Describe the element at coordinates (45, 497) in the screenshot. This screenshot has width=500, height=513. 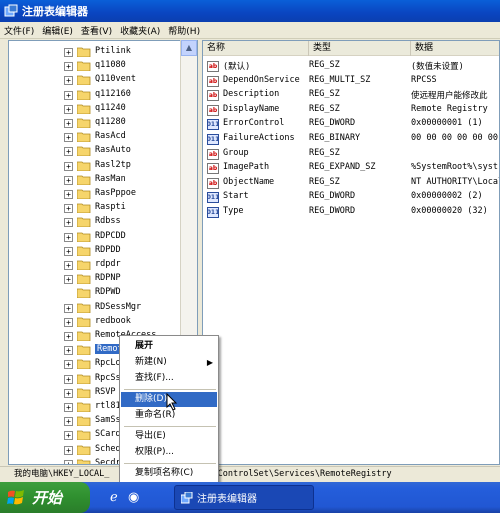
I see `start-button: 开始` at that location.